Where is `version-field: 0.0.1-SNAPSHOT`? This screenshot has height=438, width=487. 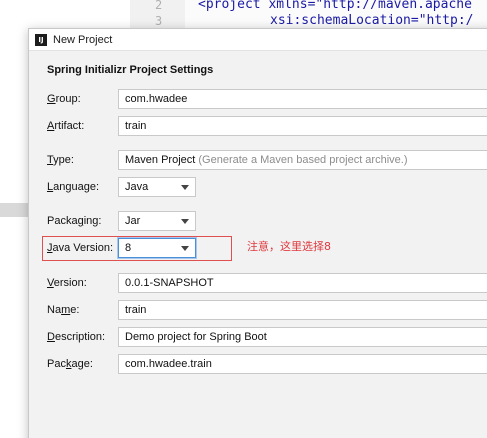
version-field: 0.0.1-SNAPSHOT is located at coordinates (302, 283).